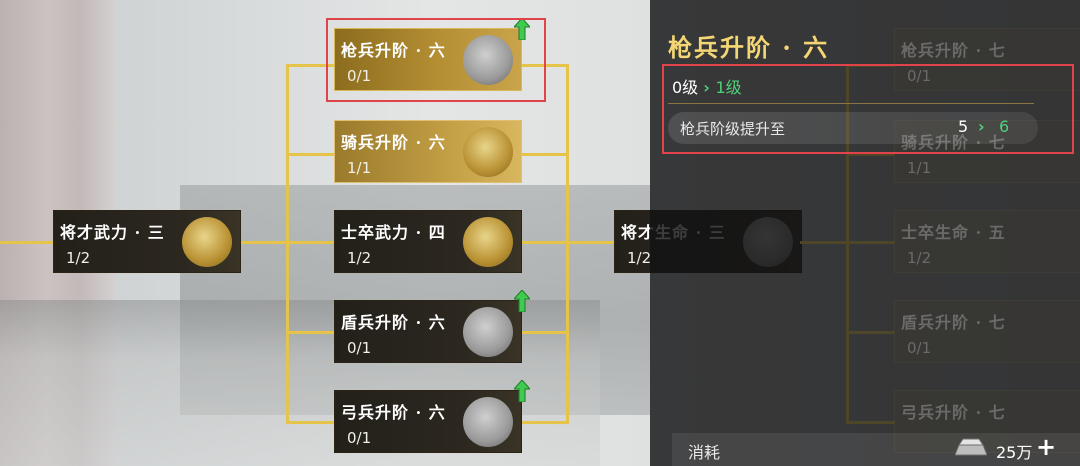 This screenshot has height=466, width=1080. What do you see at coordinates (953, 412) in the screenshot?
I see `node-title: 弓兵升阶 · 七` at bounding box center [953, 412].